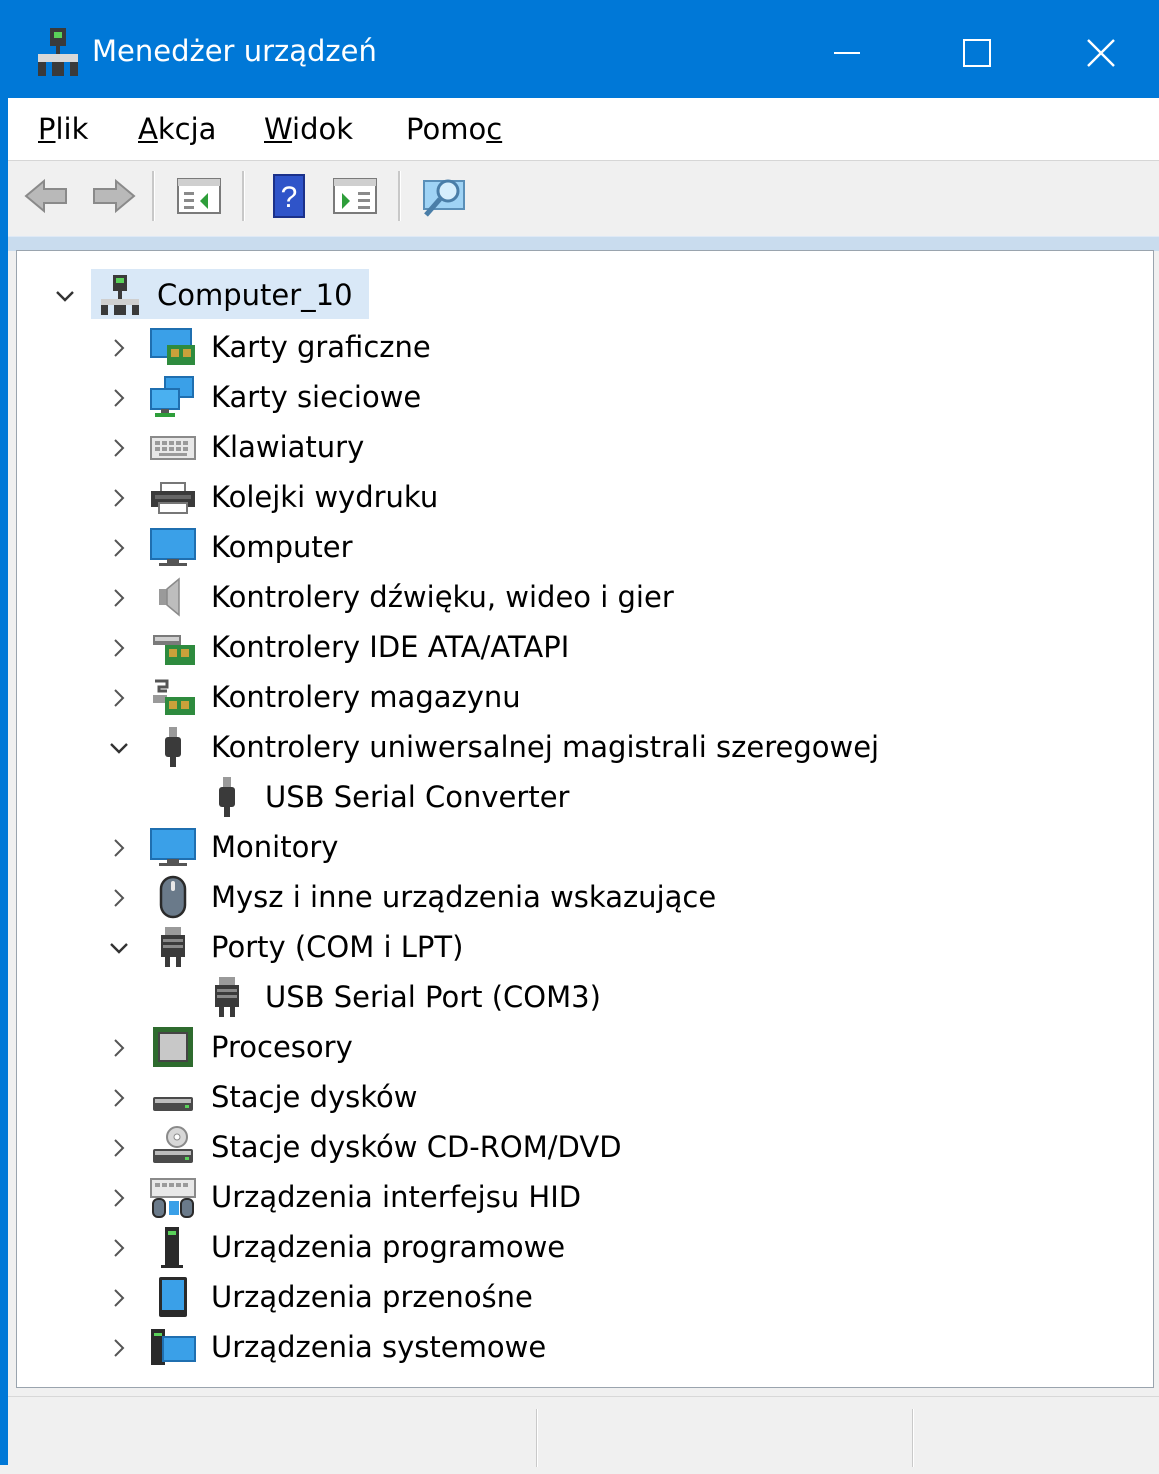 The height and width of the screenshot is (1474, 1159). I want to click on tree-node-kontrolery-dzwieku: Kontrolery dźwięku, wideo i gier, so click(582, 597).